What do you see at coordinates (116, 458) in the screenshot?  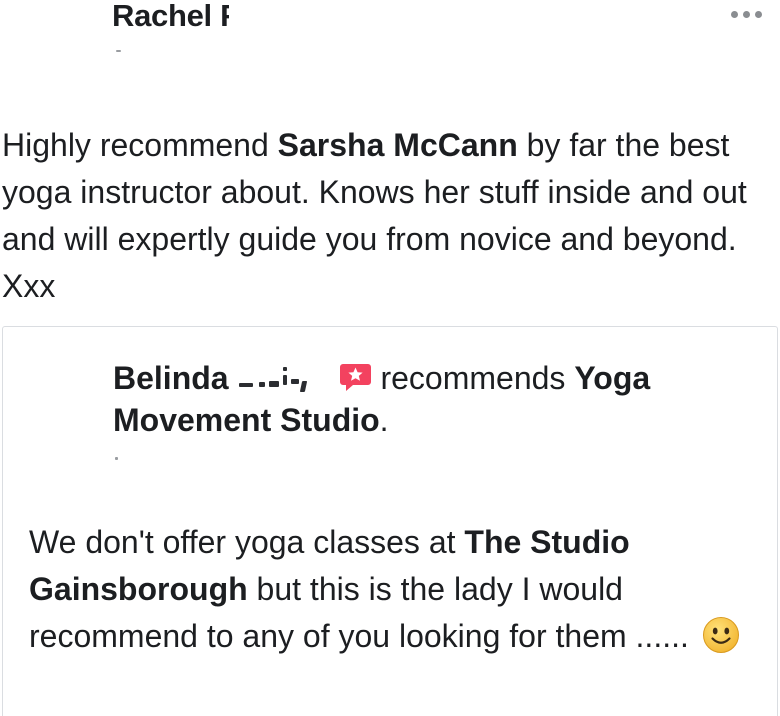 I see `shared-timestamp-mark` at bounding box center [116, 458].